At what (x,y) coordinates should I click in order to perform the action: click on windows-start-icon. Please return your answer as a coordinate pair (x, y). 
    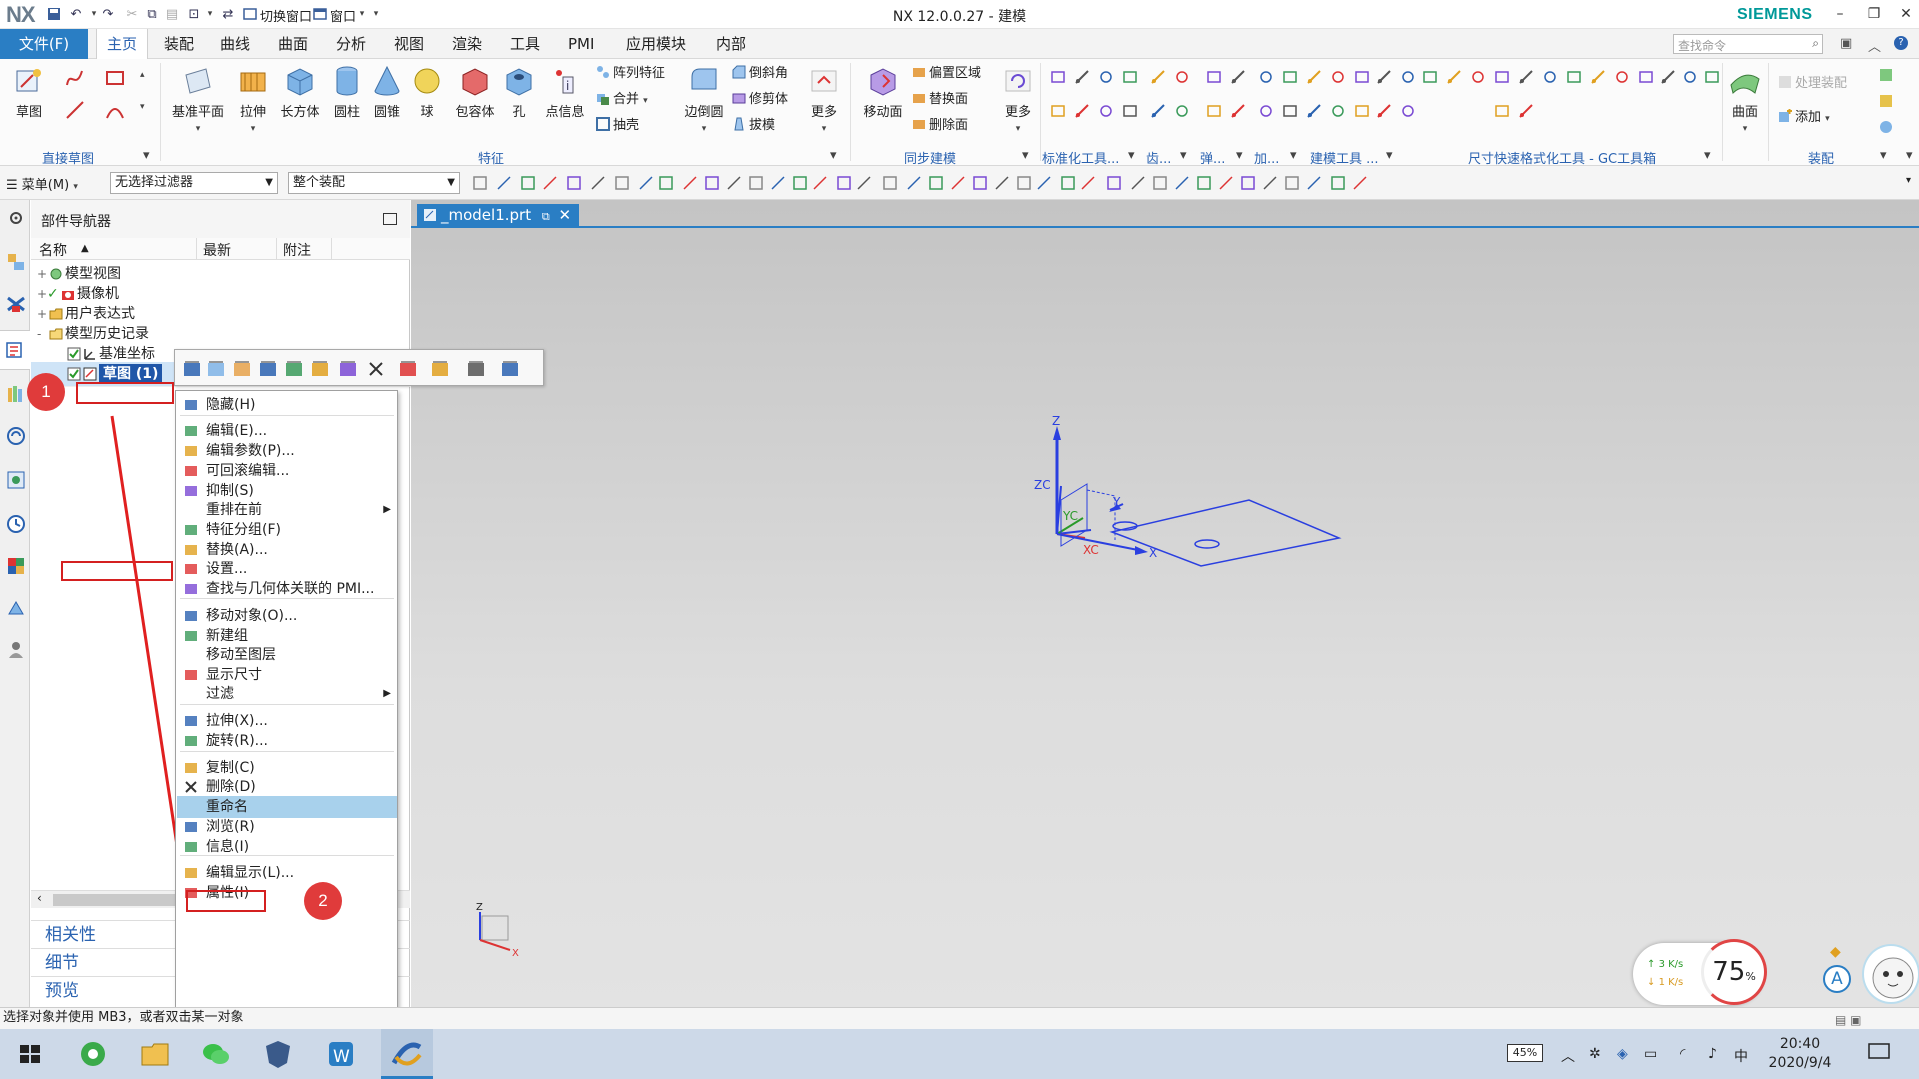
    Looking at the image, I should click on (31, 1054).